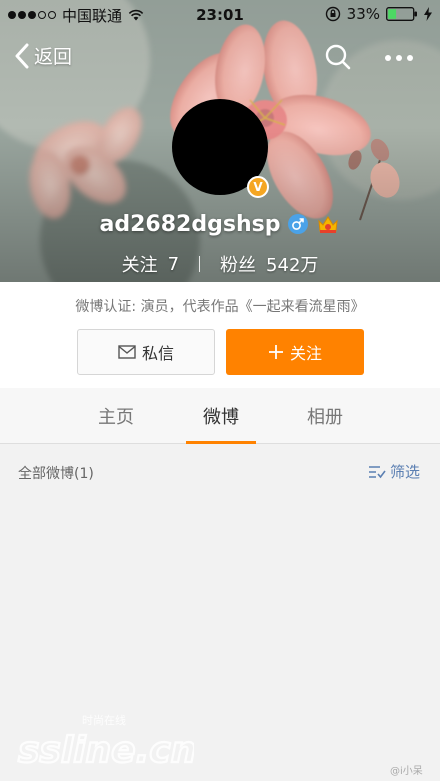  I want to click on followers-label: 粉丝, so click(238, 265).